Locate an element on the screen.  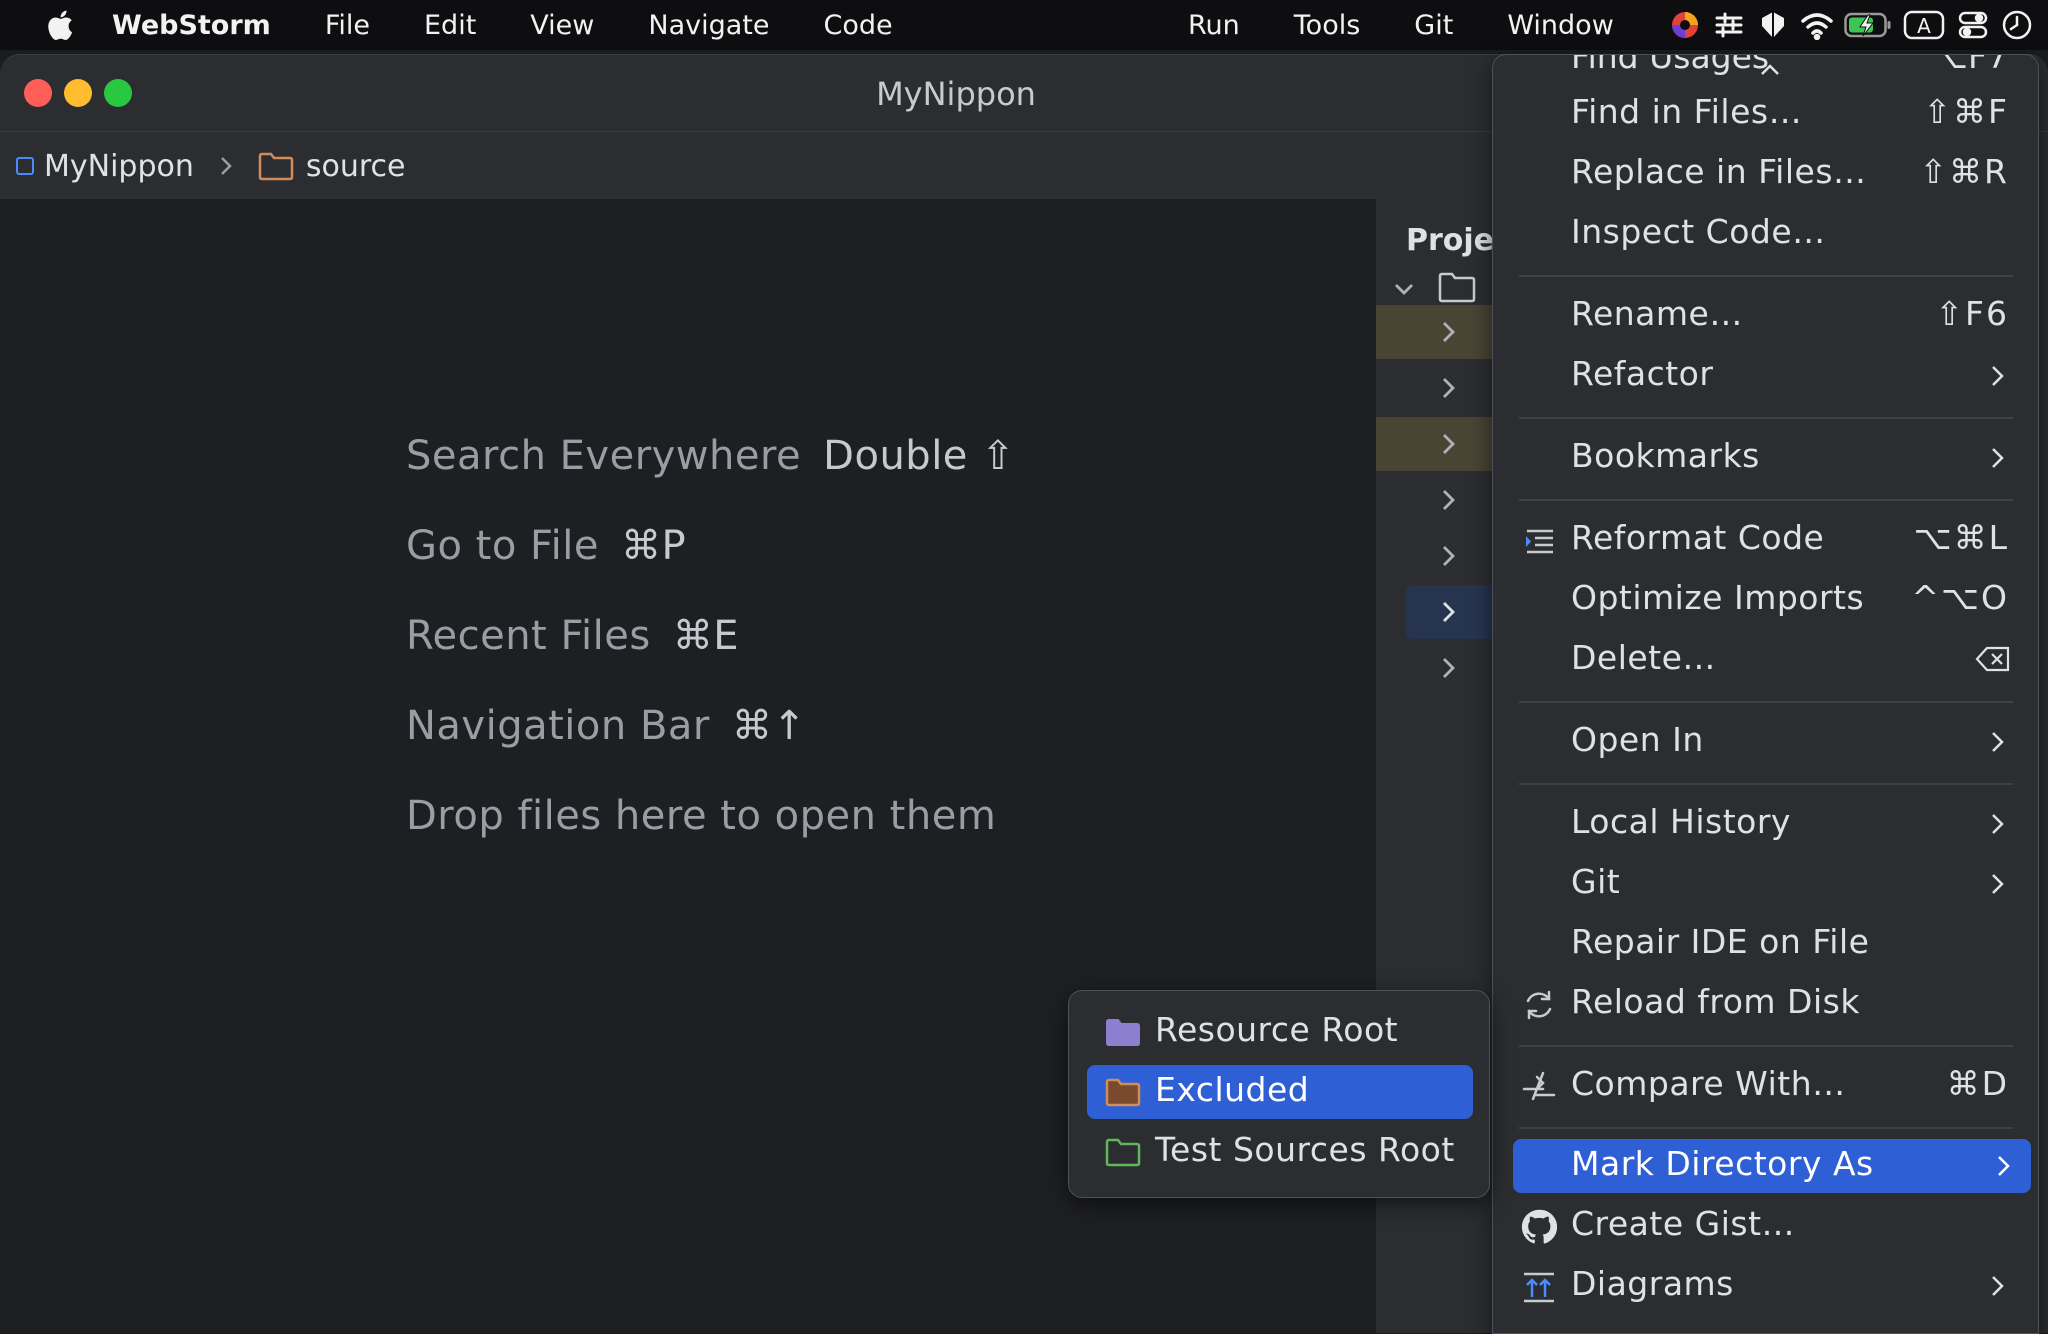
chevron-down-icon is located at coordinates (1404, 289).